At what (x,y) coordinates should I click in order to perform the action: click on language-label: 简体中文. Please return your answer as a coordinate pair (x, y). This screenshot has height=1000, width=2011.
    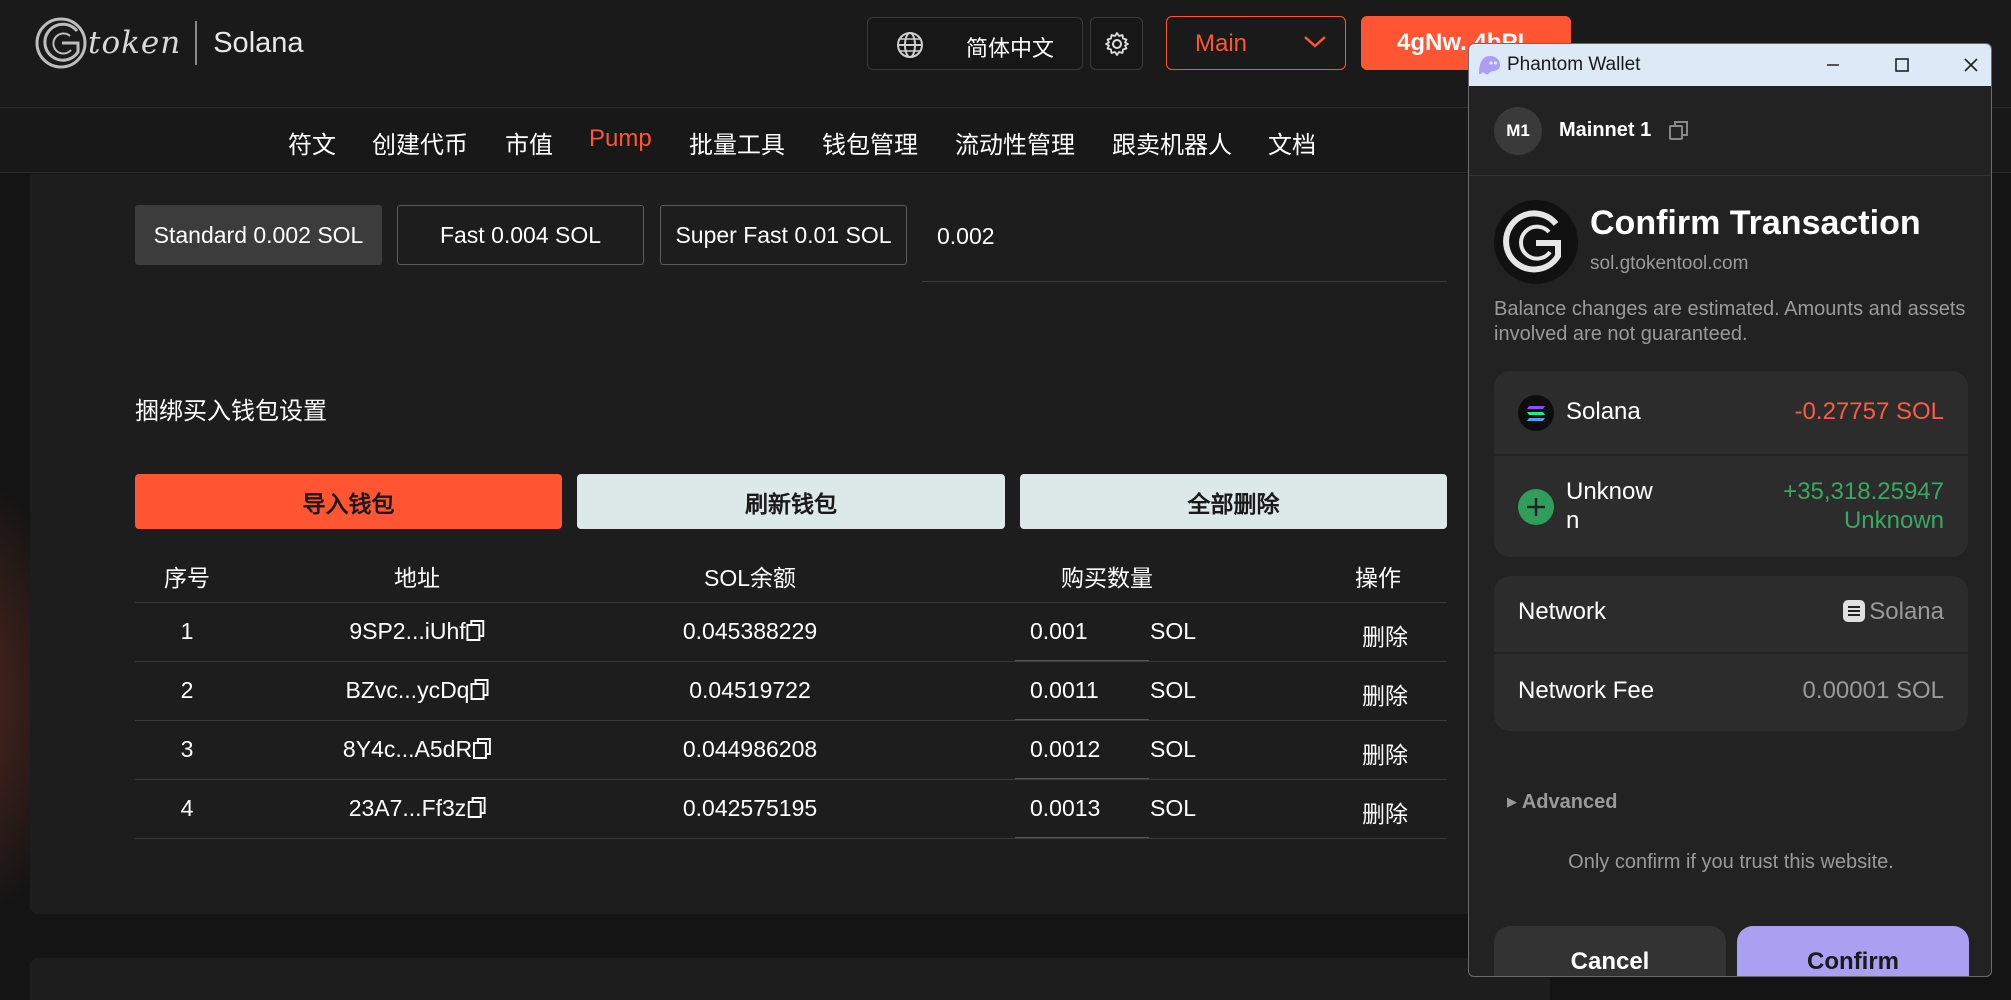
    Looking at the image, I should click on (1010, 48).